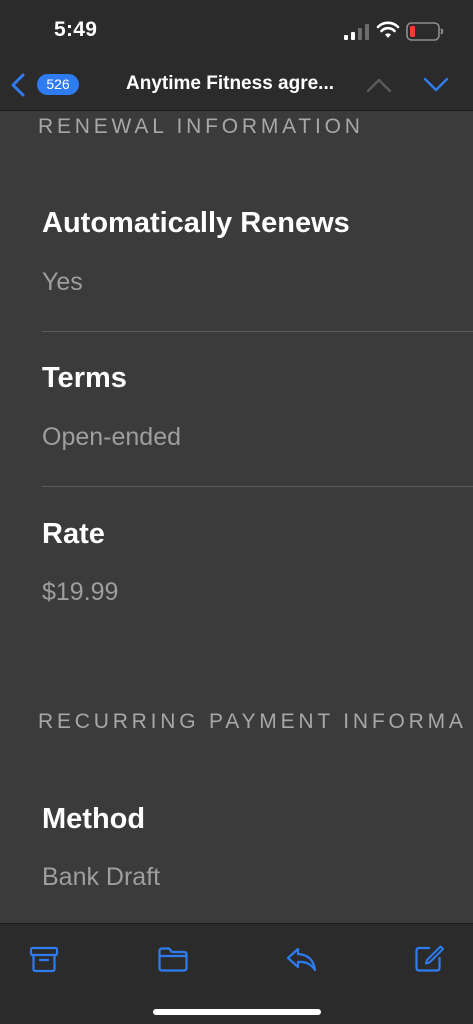  What do you see at coordinates (173, 959) in the screenshot?
I see `folder-icon` at bounding box center [173, 959].